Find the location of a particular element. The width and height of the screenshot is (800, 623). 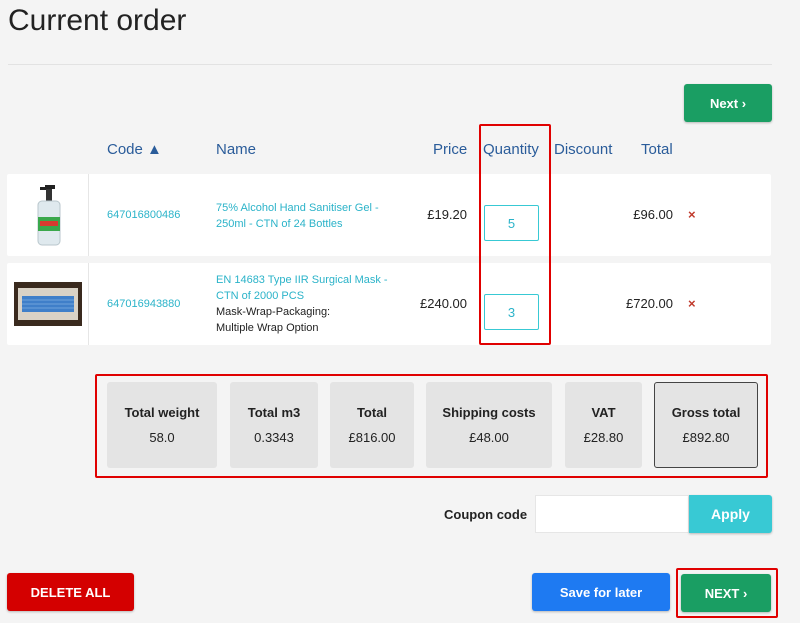

product-code-link: 647016943880 is located at coordinates (143, 304).